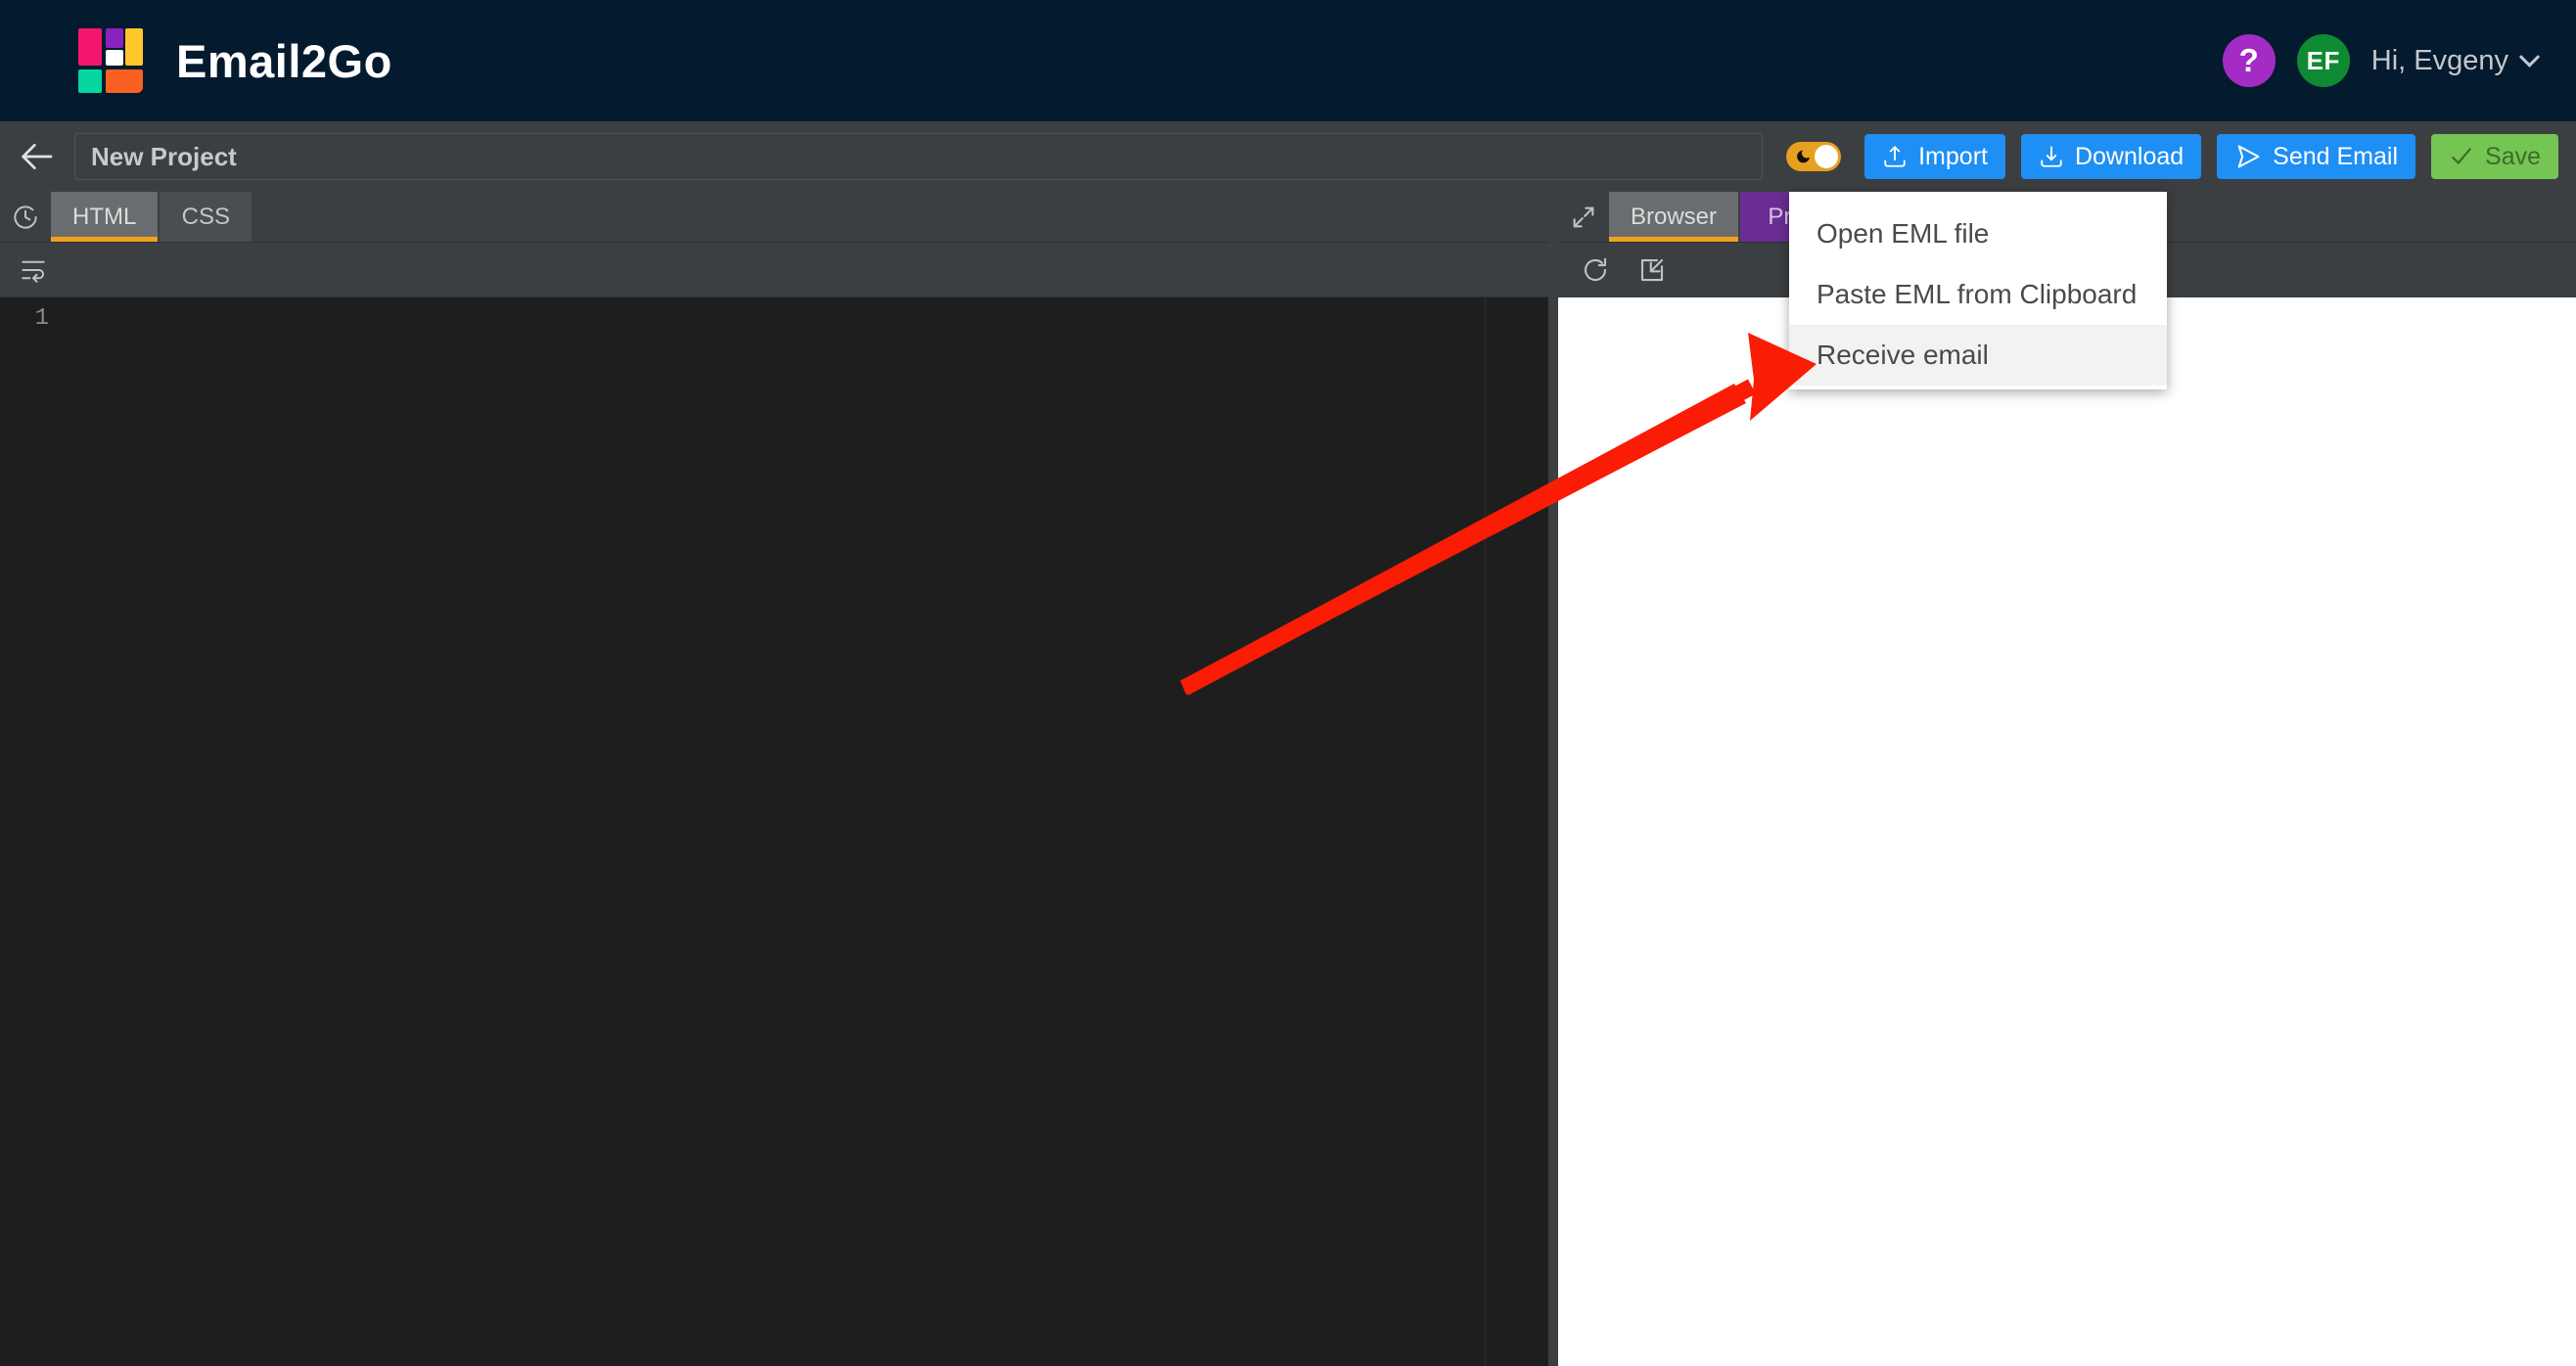  Describe the element at coordinates (1553, 779) in the screenshot. I see `pane-divider` at that location.